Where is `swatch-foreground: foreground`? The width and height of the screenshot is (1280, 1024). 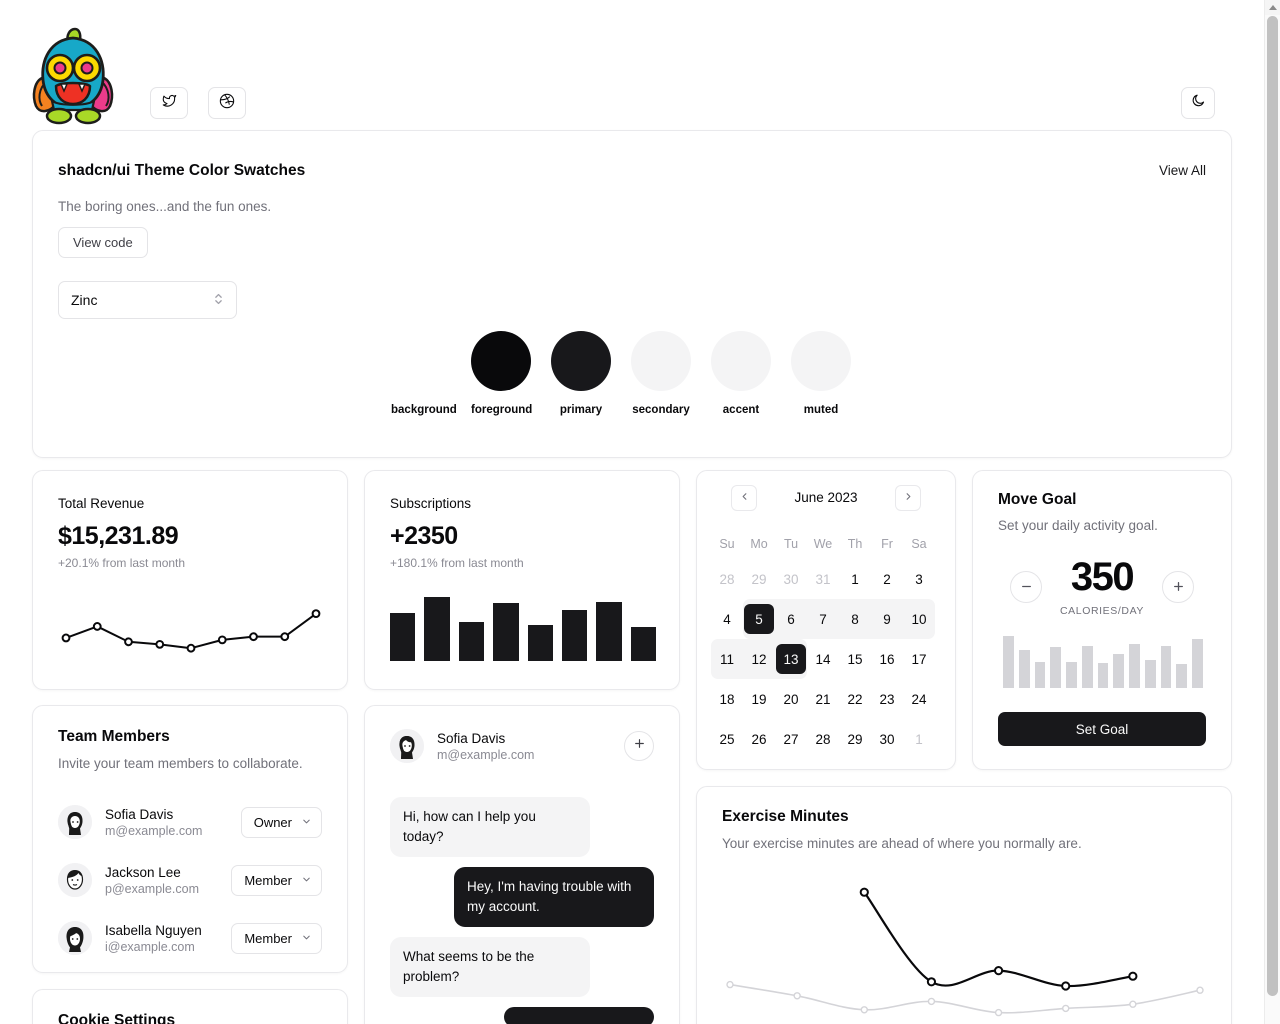 swatch-foreground: foreground is located at coordinates (501, 373).